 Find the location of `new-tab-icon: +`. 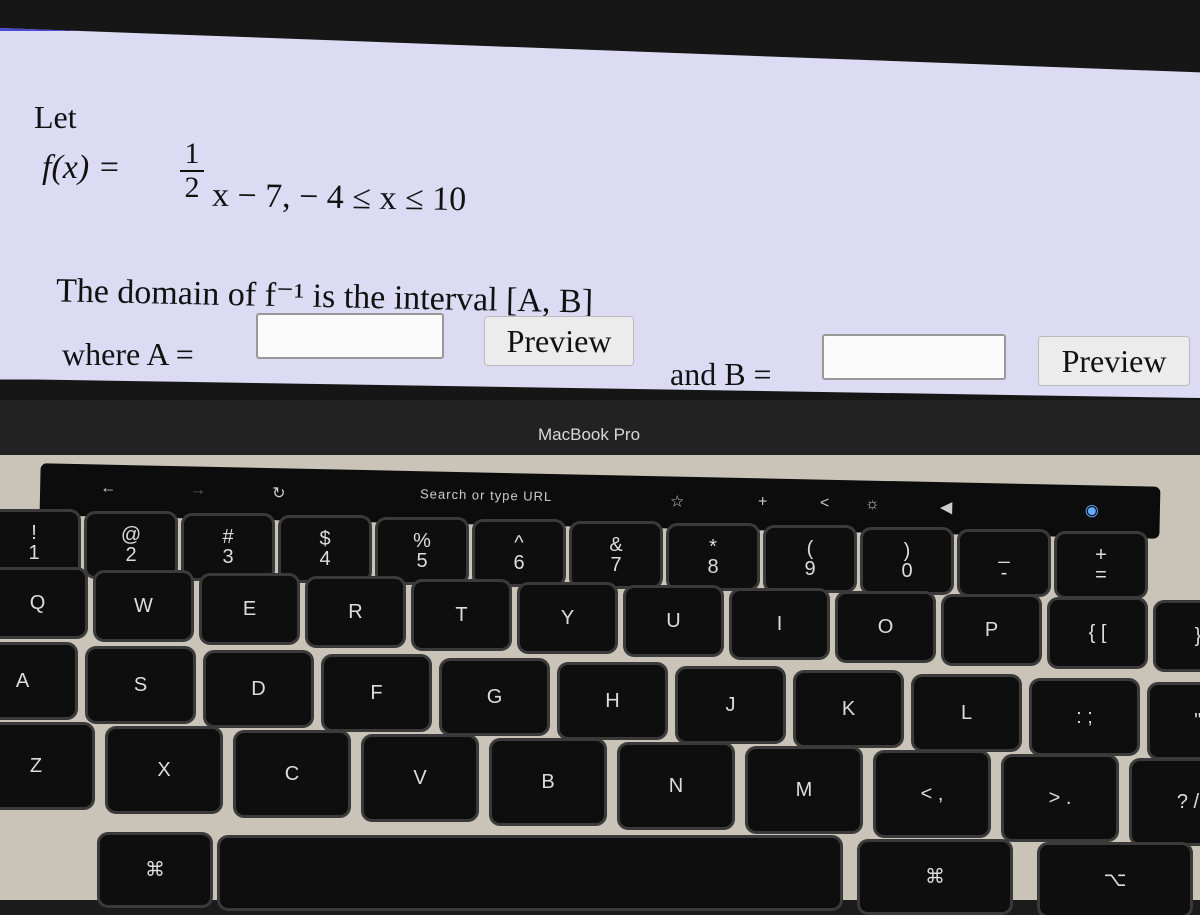

new-tab-icon: + is located at coordinates (763, 502).